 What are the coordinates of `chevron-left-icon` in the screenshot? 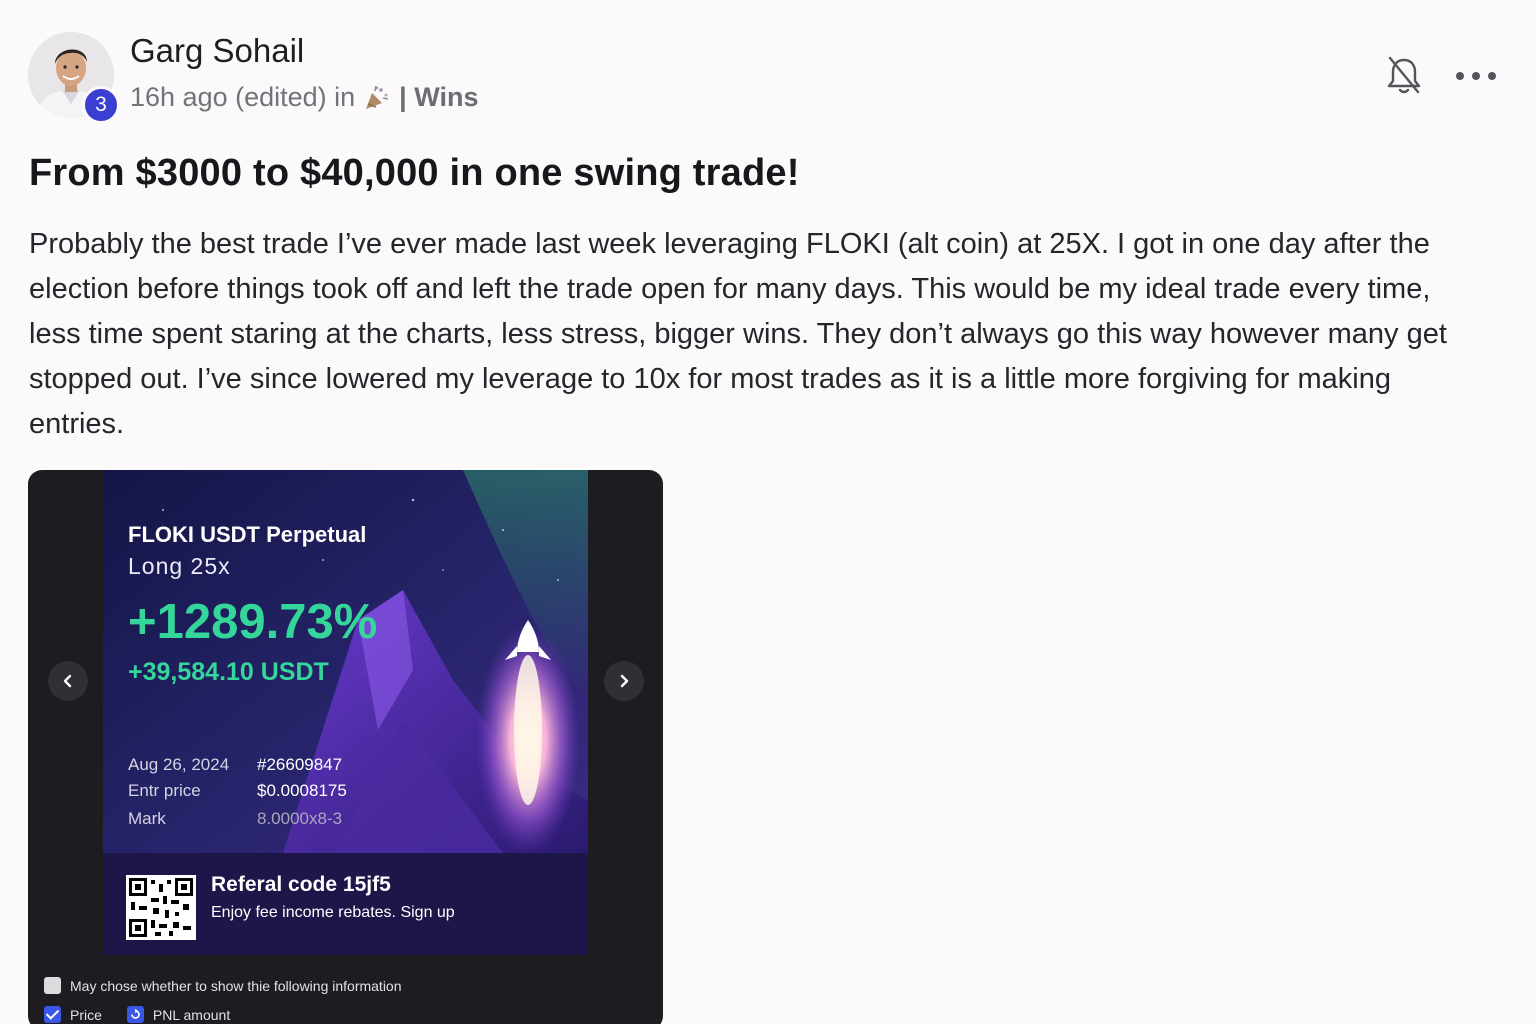 It's located at (67, 681).